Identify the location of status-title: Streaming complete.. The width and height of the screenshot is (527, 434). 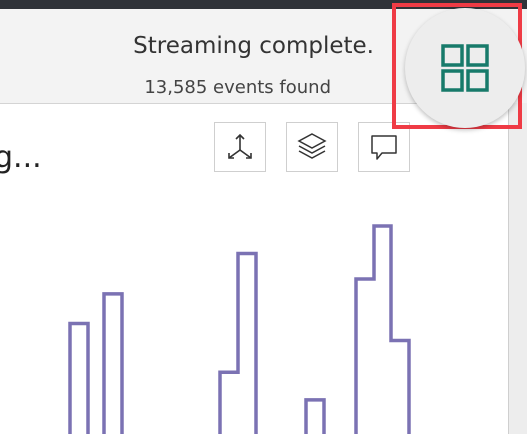
(253, 46).